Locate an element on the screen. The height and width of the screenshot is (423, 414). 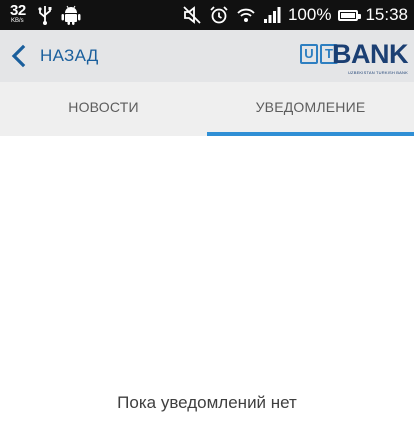
wifi-icon is located at coordinates (246, 15).